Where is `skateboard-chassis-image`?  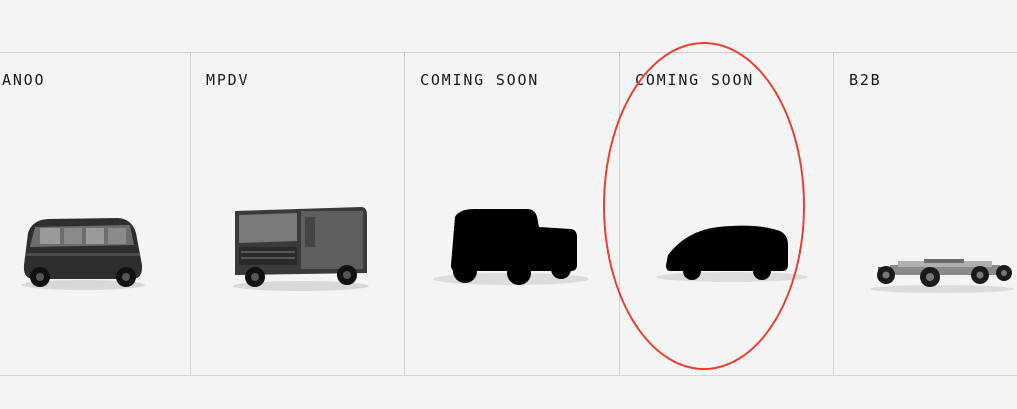
skateboard-chassis-image is located at coordinates (942, 276).